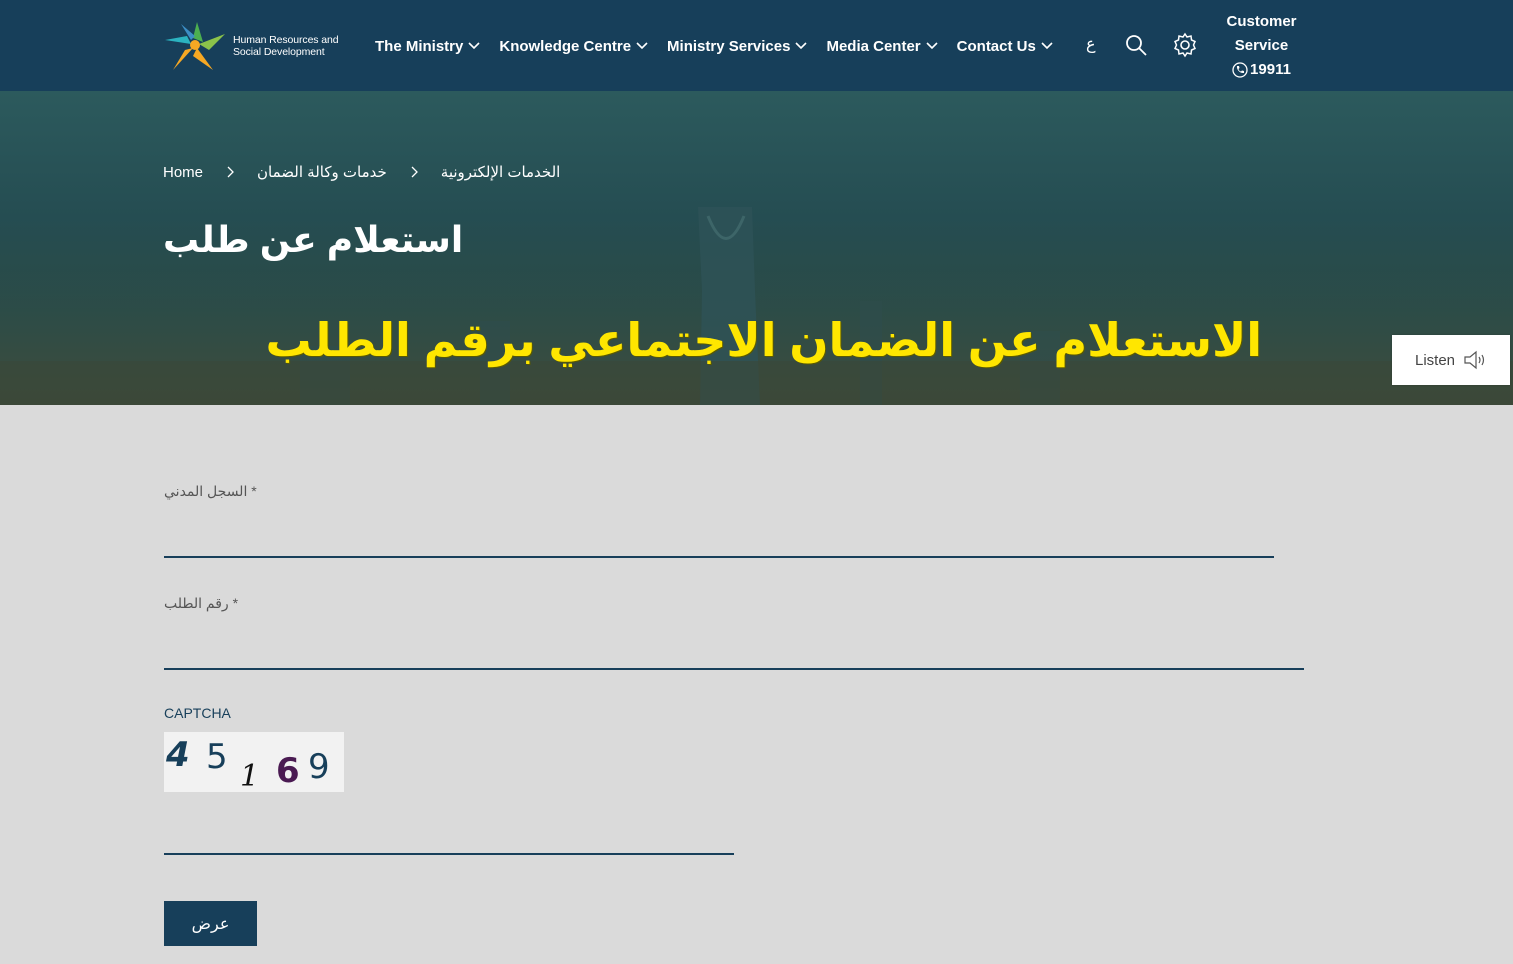 The height and width of the screenshot is (964, 1513). I want to click on nav-label: The Ministry, so click(419, 46).